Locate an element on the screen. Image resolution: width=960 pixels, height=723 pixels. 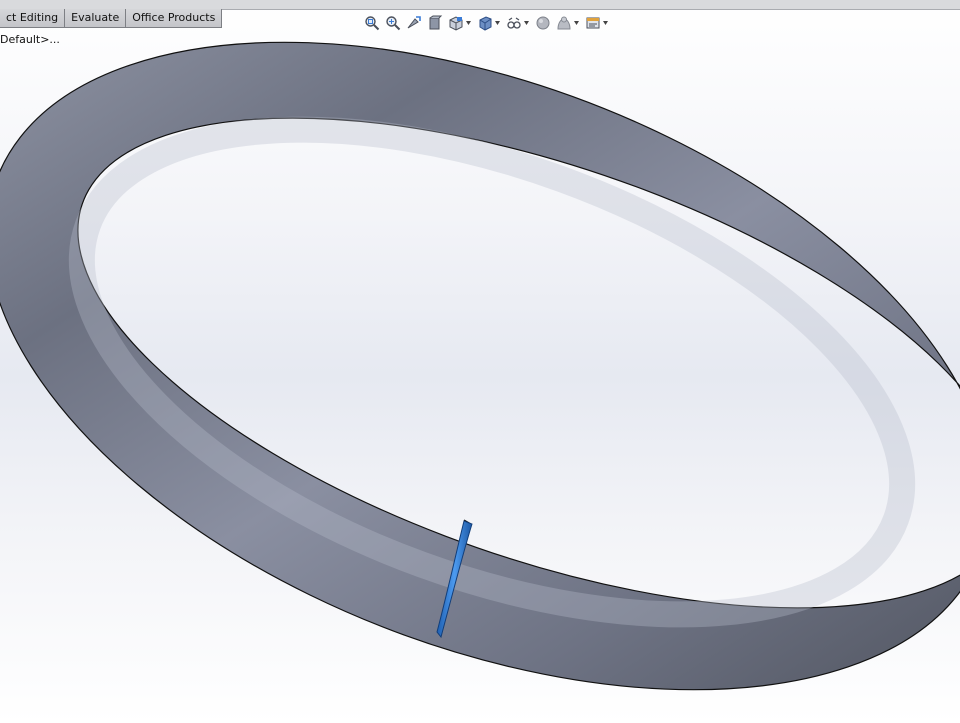
heads-up-view-toolbar is located at coordinates (489, 23).